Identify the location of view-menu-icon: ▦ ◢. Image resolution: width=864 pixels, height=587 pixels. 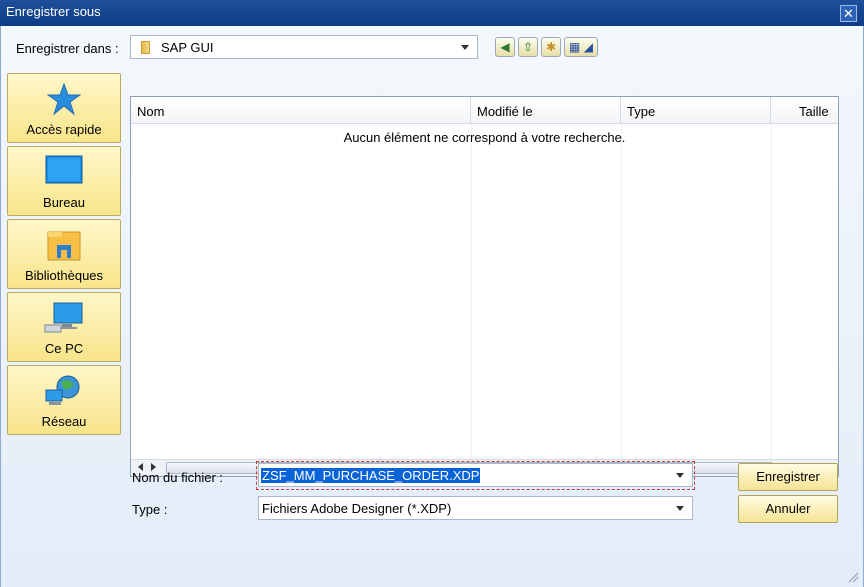
(581, 47).